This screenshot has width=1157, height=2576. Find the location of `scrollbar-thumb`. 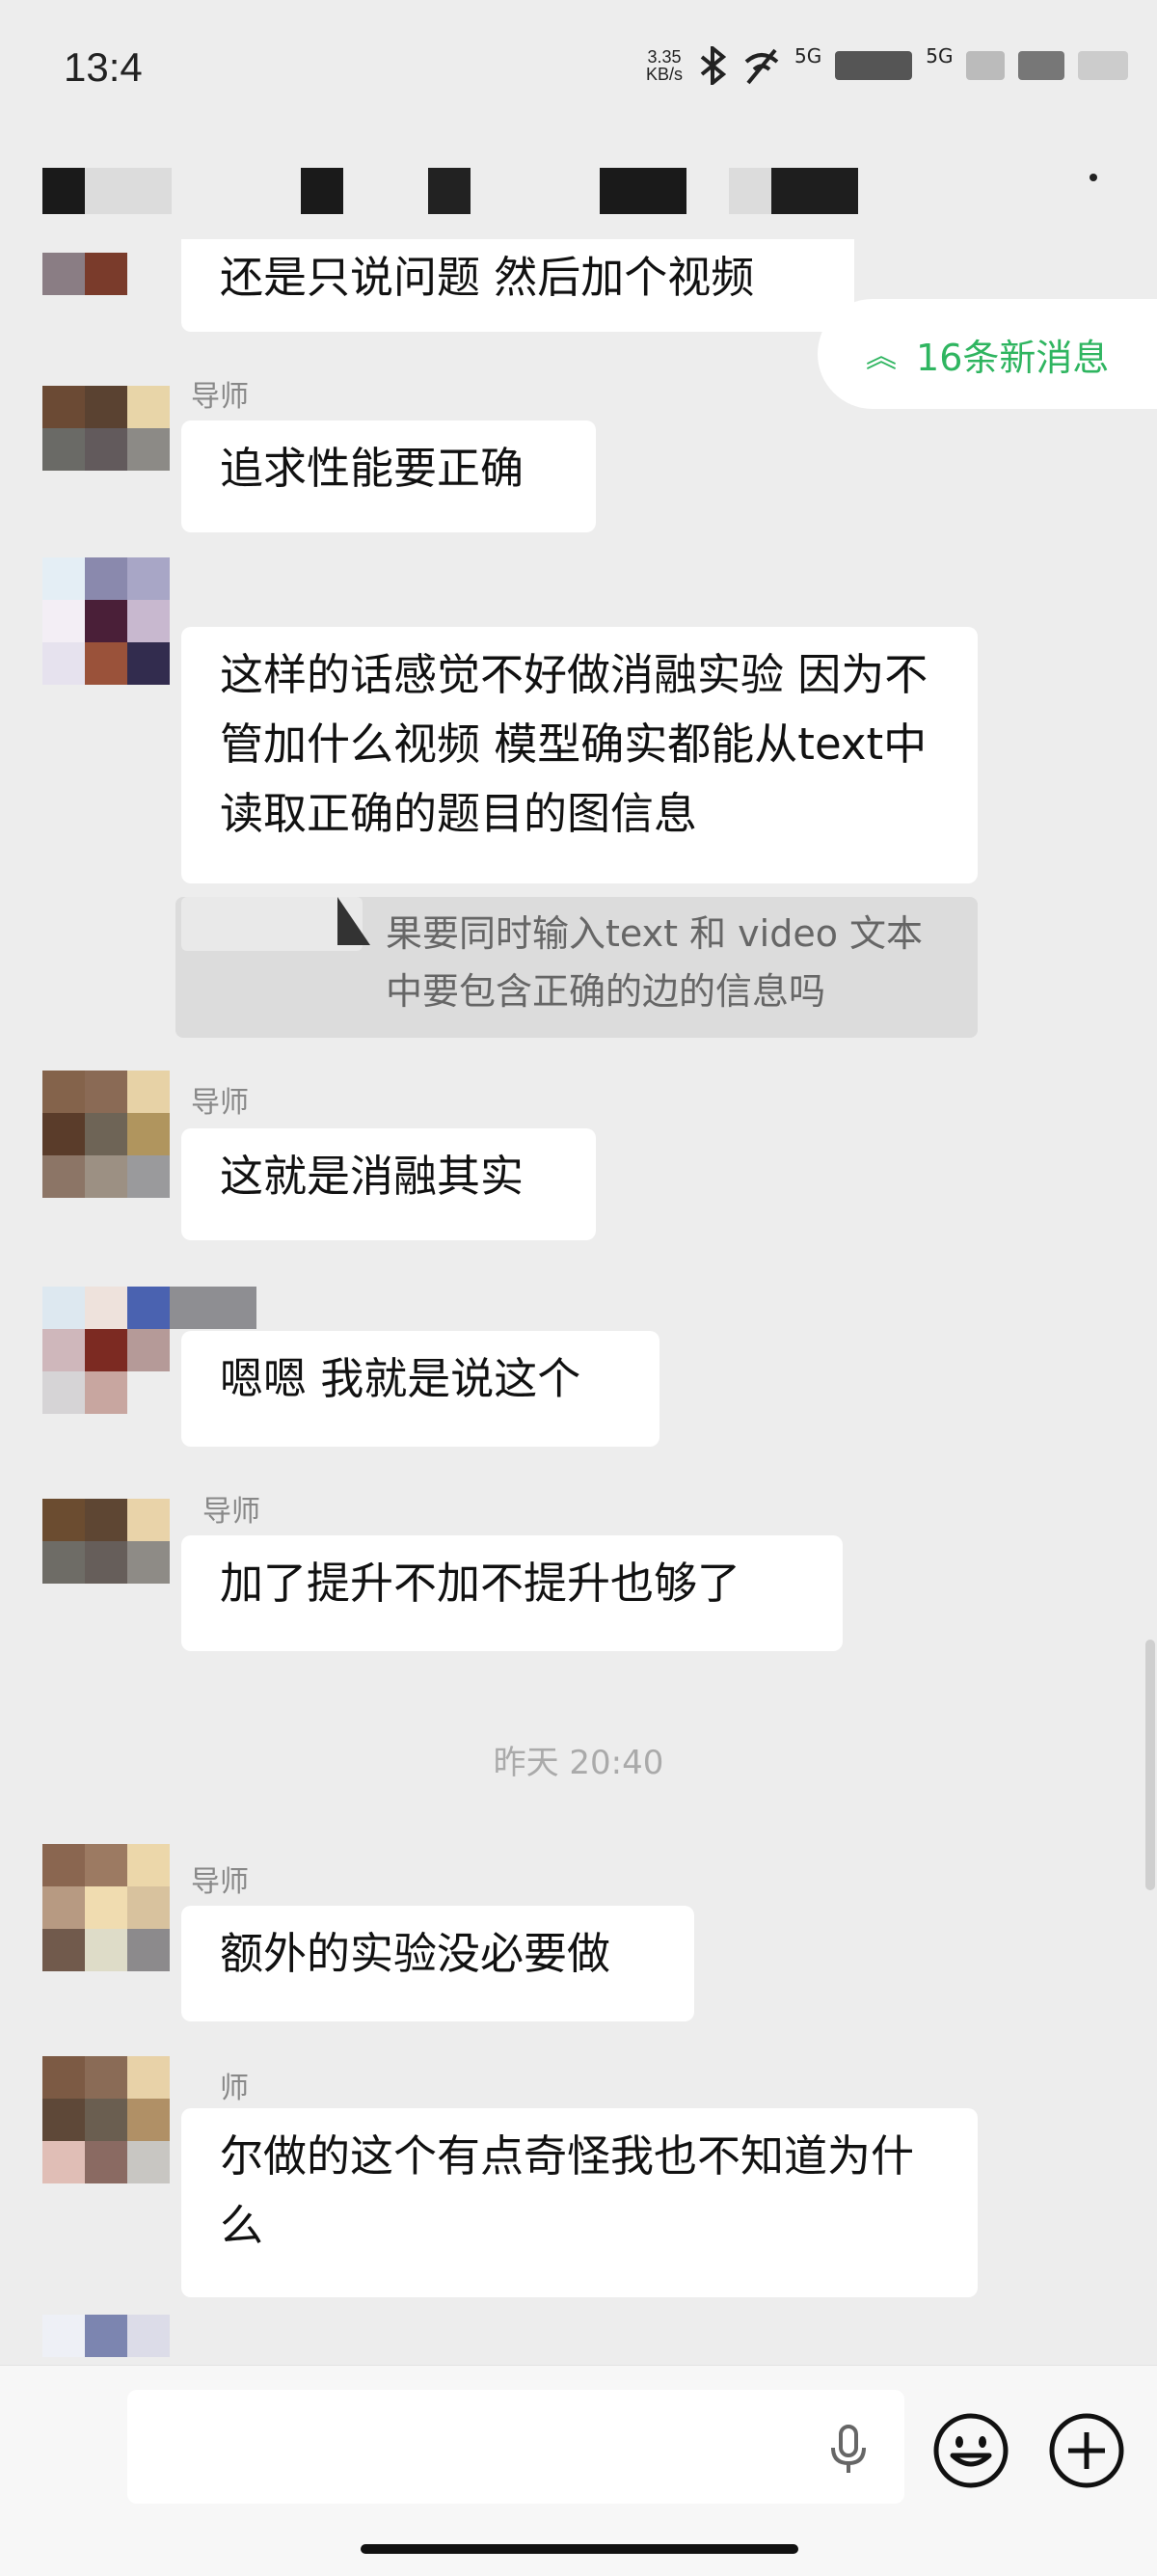

scrollbar-thumb is located at coordinates (1150, 1765).